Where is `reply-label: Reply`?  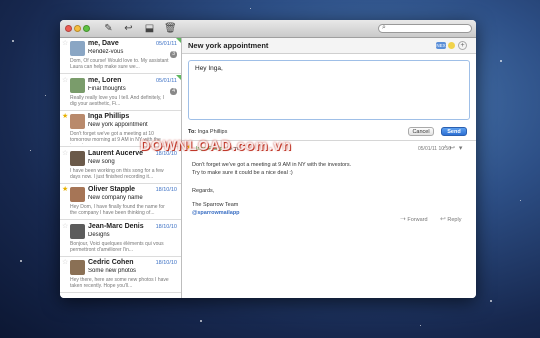
reply-label: Reply is located at coordinates (454, 220).